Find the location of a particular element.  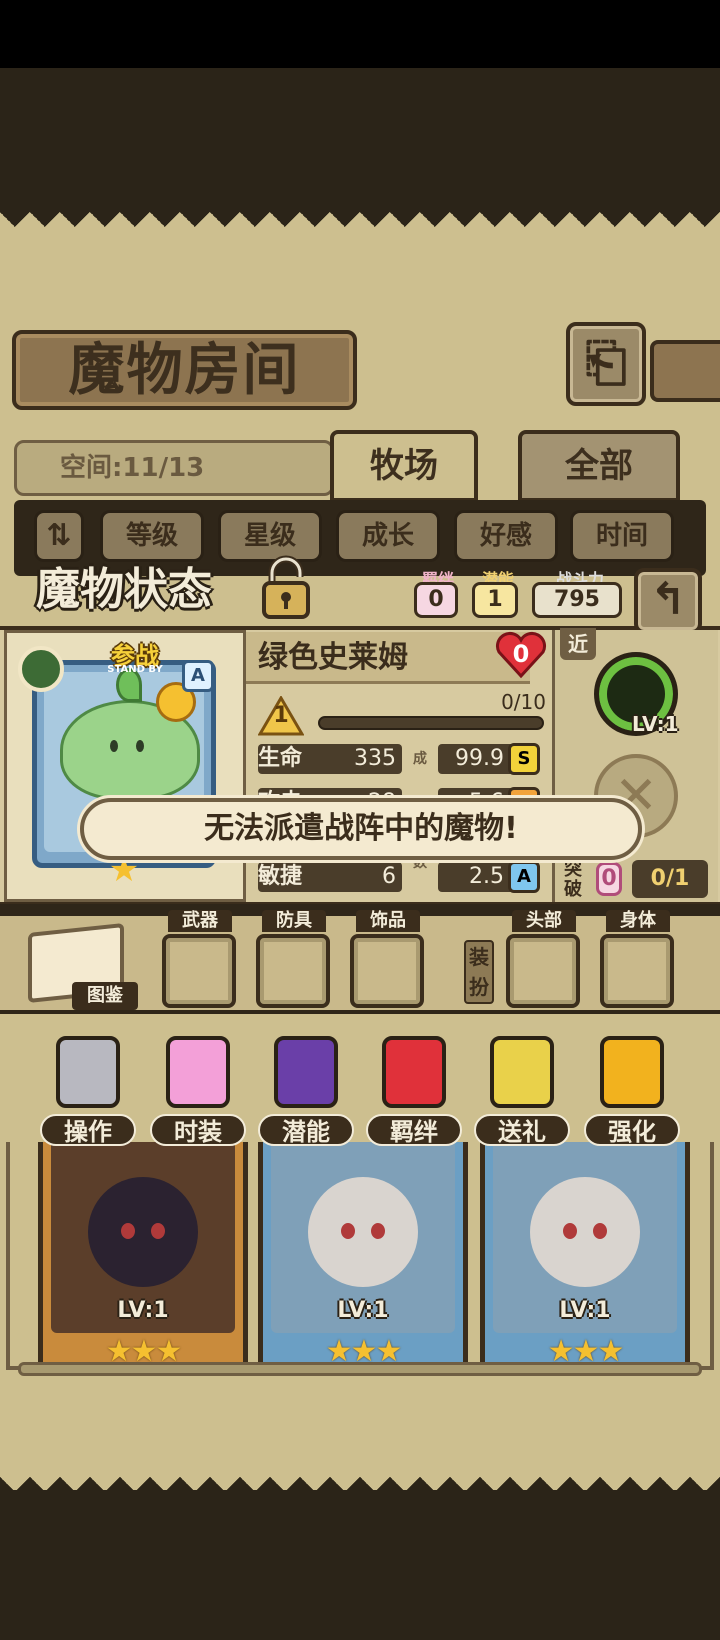

upgrade-arrows-icon is located at coordinates (632, 1072).